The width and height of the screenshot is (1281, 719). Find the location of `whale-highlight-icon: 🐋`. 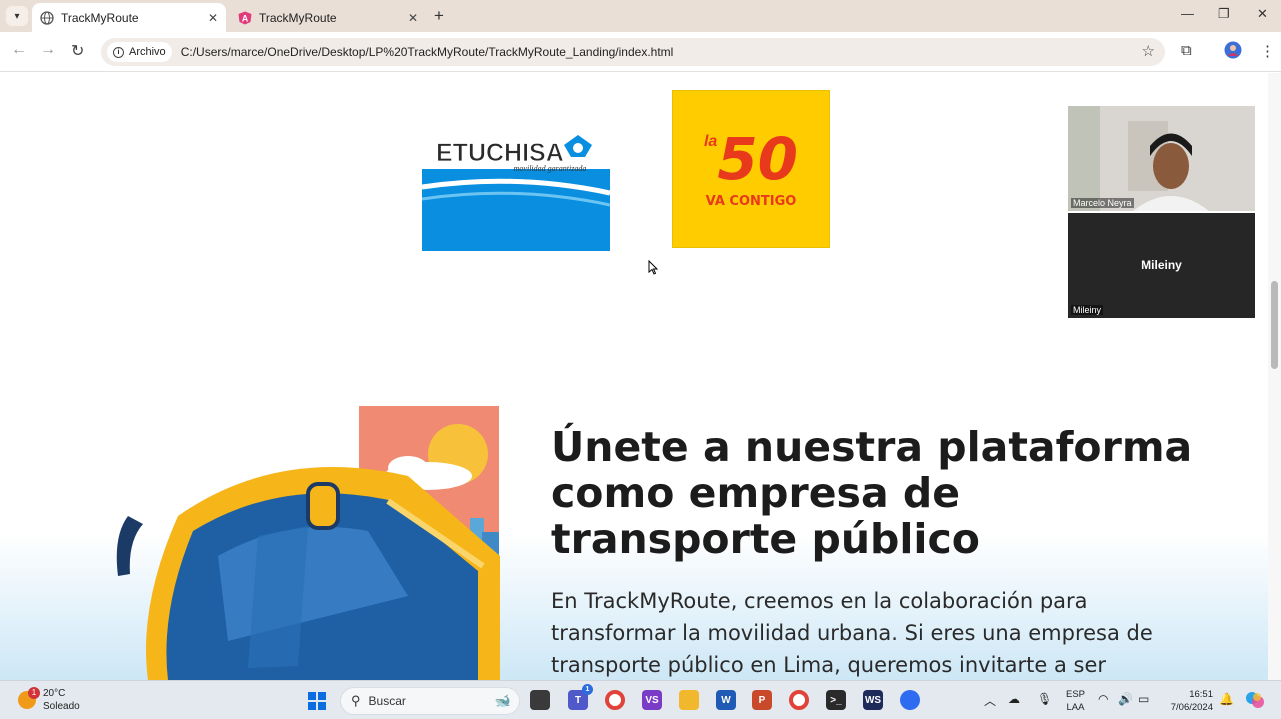

whale-highlight-icon: 🐋 is located at coordinates (502, 700).